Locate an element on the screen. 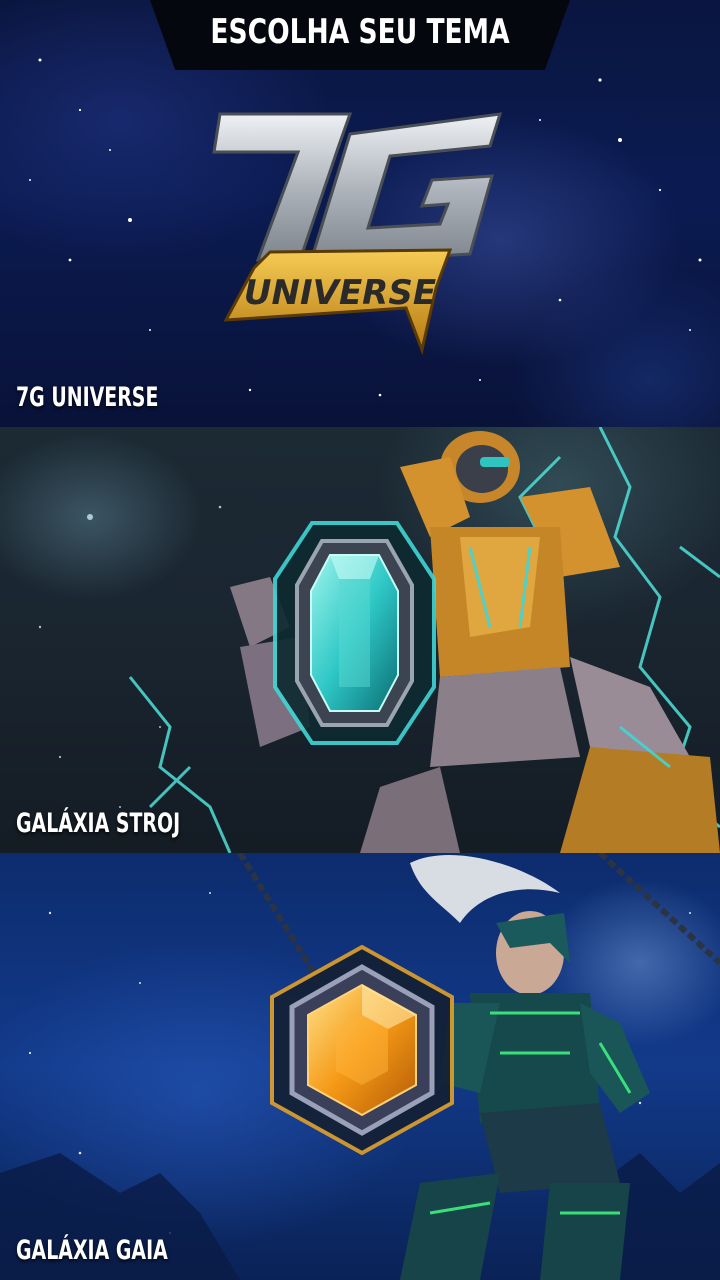 The height and width of the screenshot is (1280, 720). theme-label-galaxia-gaia: GALÁXIA GAIA is located at coordinates (92, 1250).